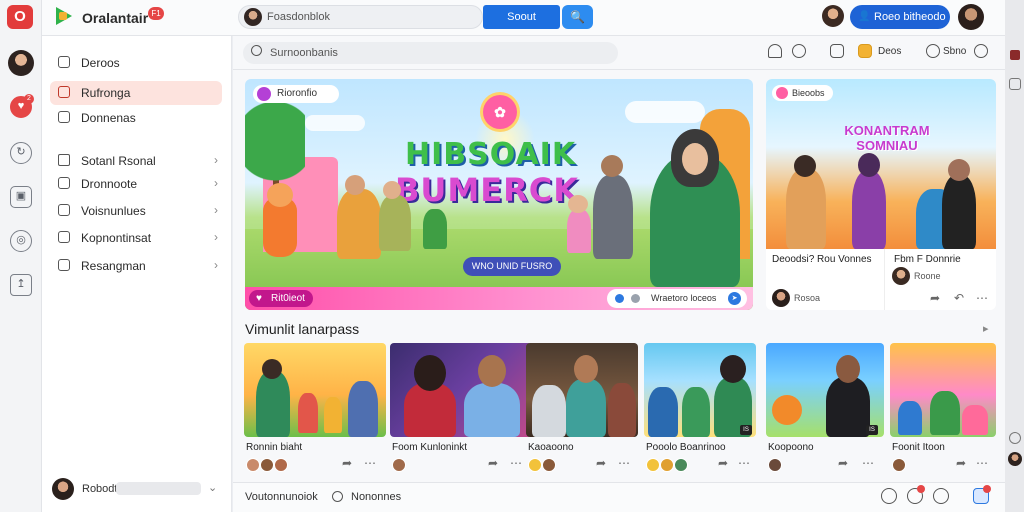 The height and width of the screenshot is (512, 1024). What do you see at coordinates (21, 153) in the screenshot?
I see `history-icon: ↻` at bounding box center [21, 153].